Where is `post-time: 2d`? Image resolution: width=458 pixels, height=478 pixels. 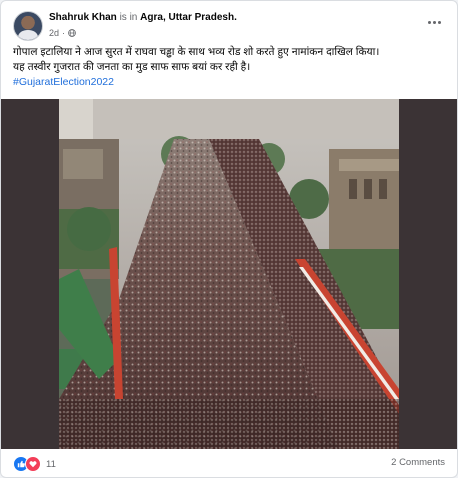
post-time: 2d is located at coordinates (54, 33).